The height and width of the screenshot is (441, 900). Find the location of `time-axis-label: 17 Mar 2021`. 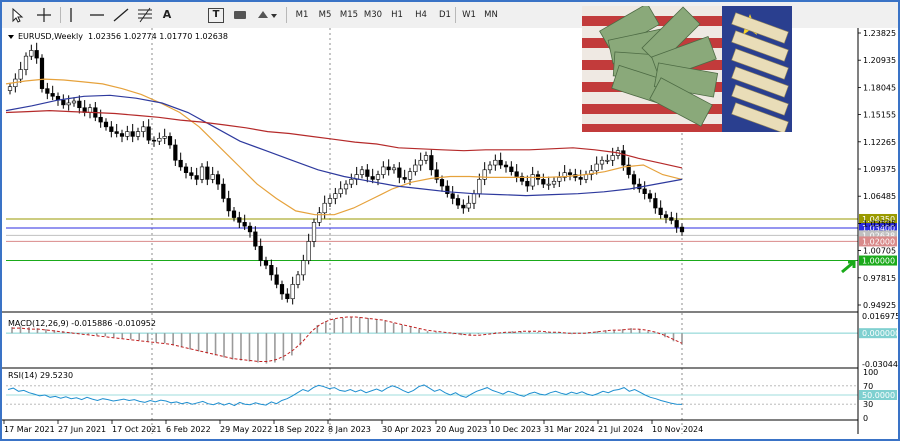

time-axis-label: 17 Mar 2021 is located at coordinates (29, 429).